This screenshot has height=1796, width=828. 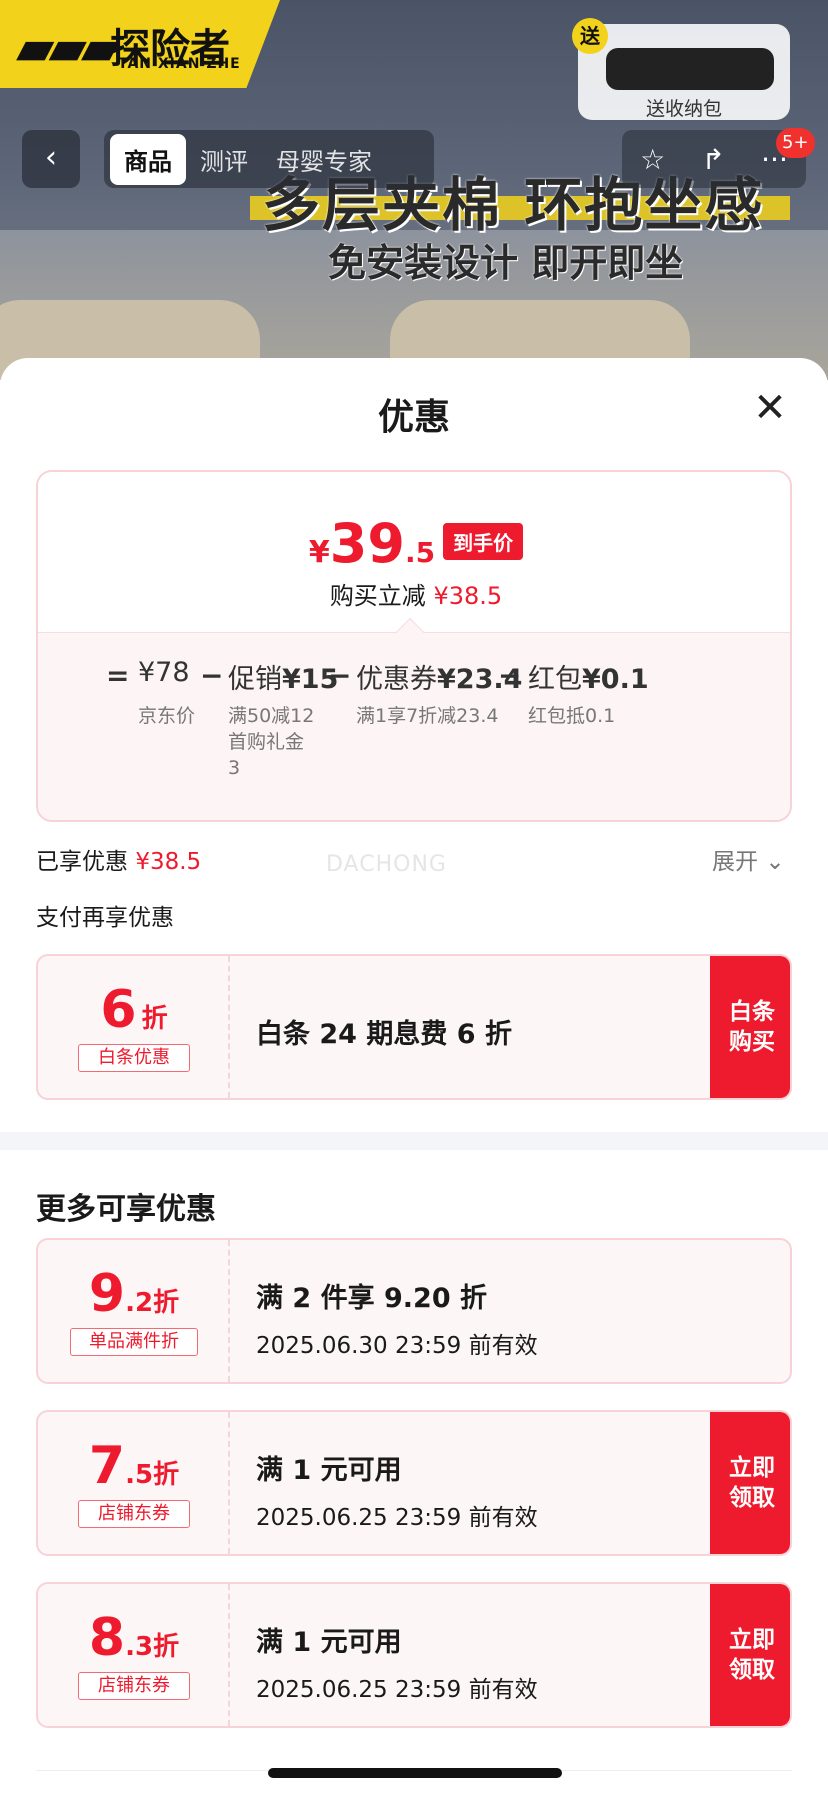 What do you see at coordinates (271, 742) in the screenshot?
I see `formula-promotion-caption: 满50减12 首购礼金 3` at bounding box center [271, 742].